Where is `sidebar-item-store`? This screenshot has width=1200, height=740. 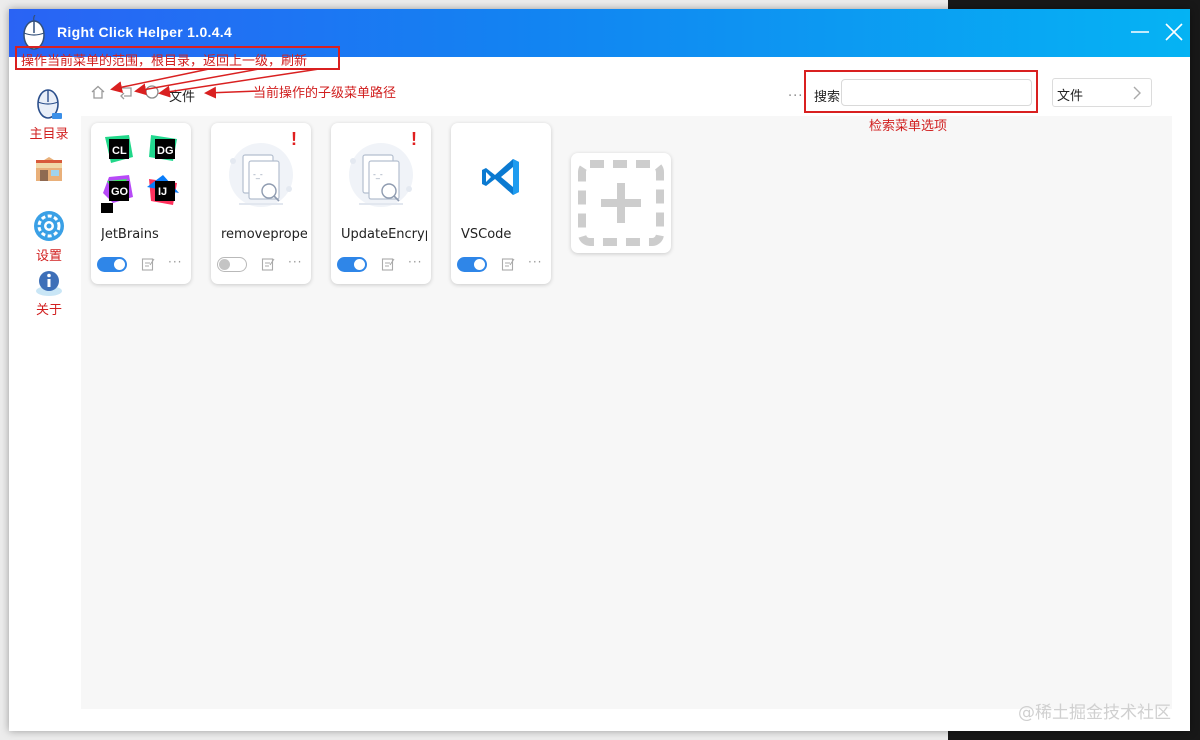 sidebar-item-store is located at coordinates (49, 170).